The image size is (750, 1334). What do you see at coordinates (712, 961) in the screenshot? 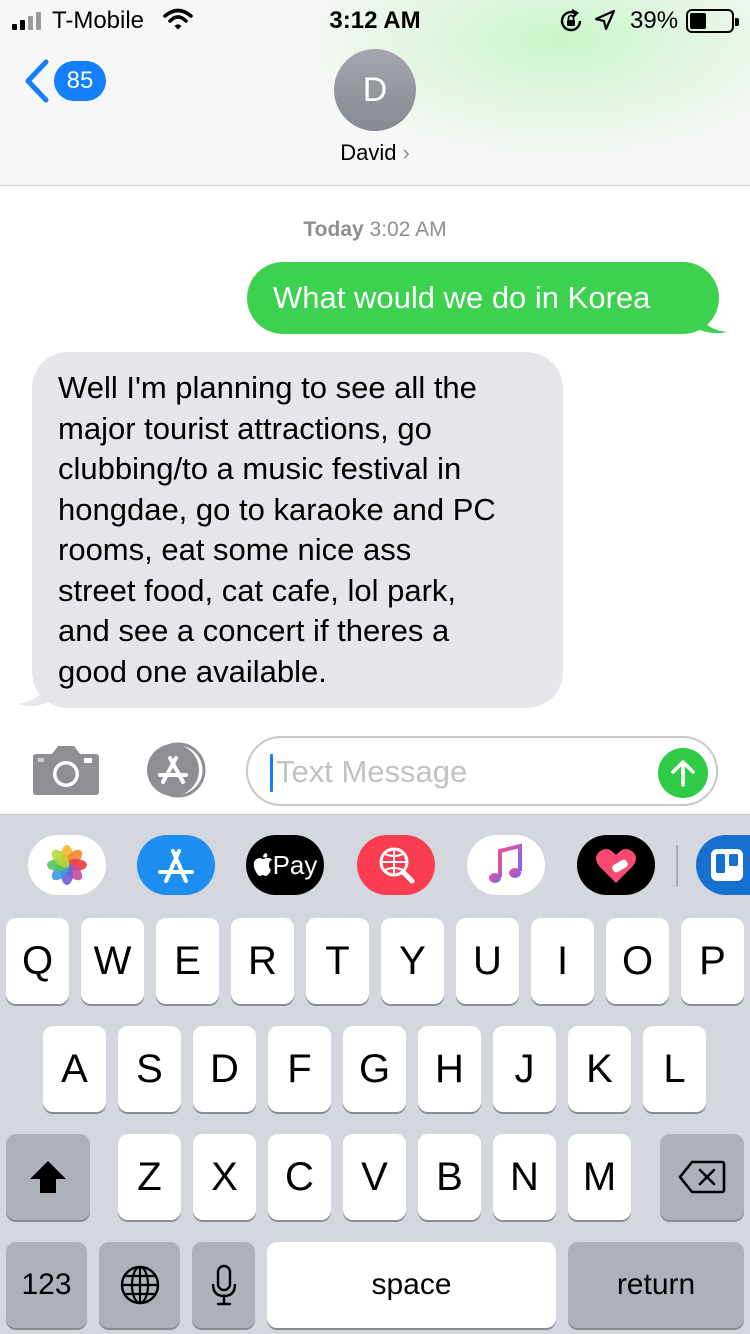
I see `key-p: P` at bounding box center [712, 961].